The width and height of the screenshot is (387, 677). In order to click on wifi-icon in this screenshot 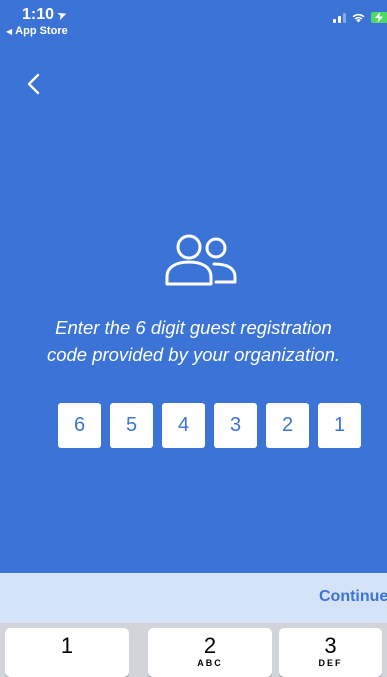, I will do `click(358, 18)`.